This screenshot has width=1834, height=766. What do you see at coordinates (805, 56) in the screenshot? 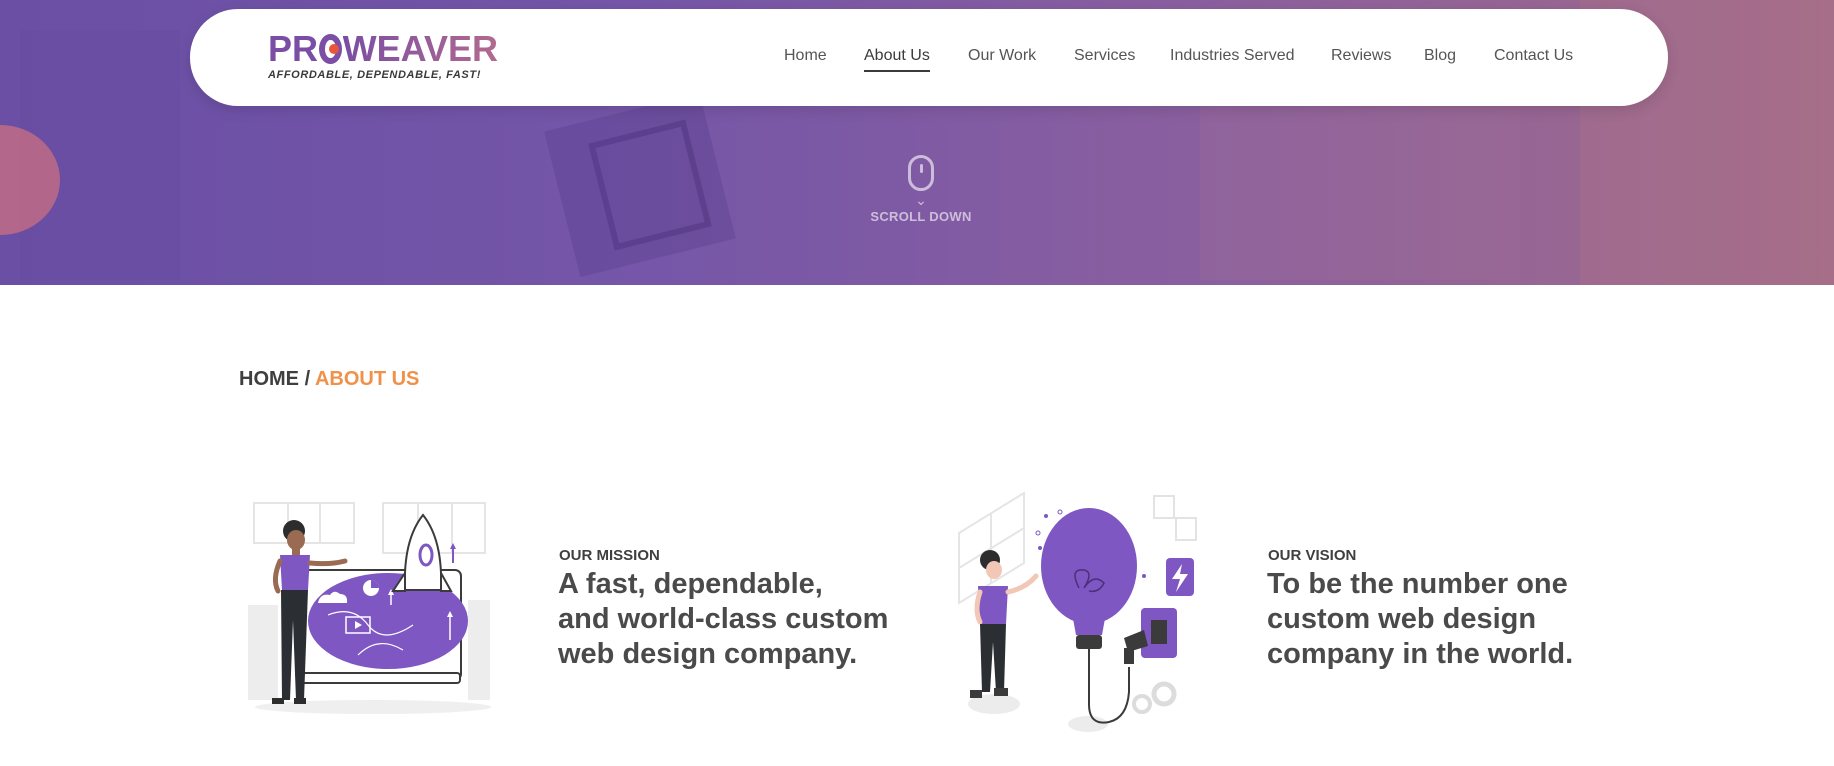
I see `nav-home: Home` at bounding box center [805, 56].